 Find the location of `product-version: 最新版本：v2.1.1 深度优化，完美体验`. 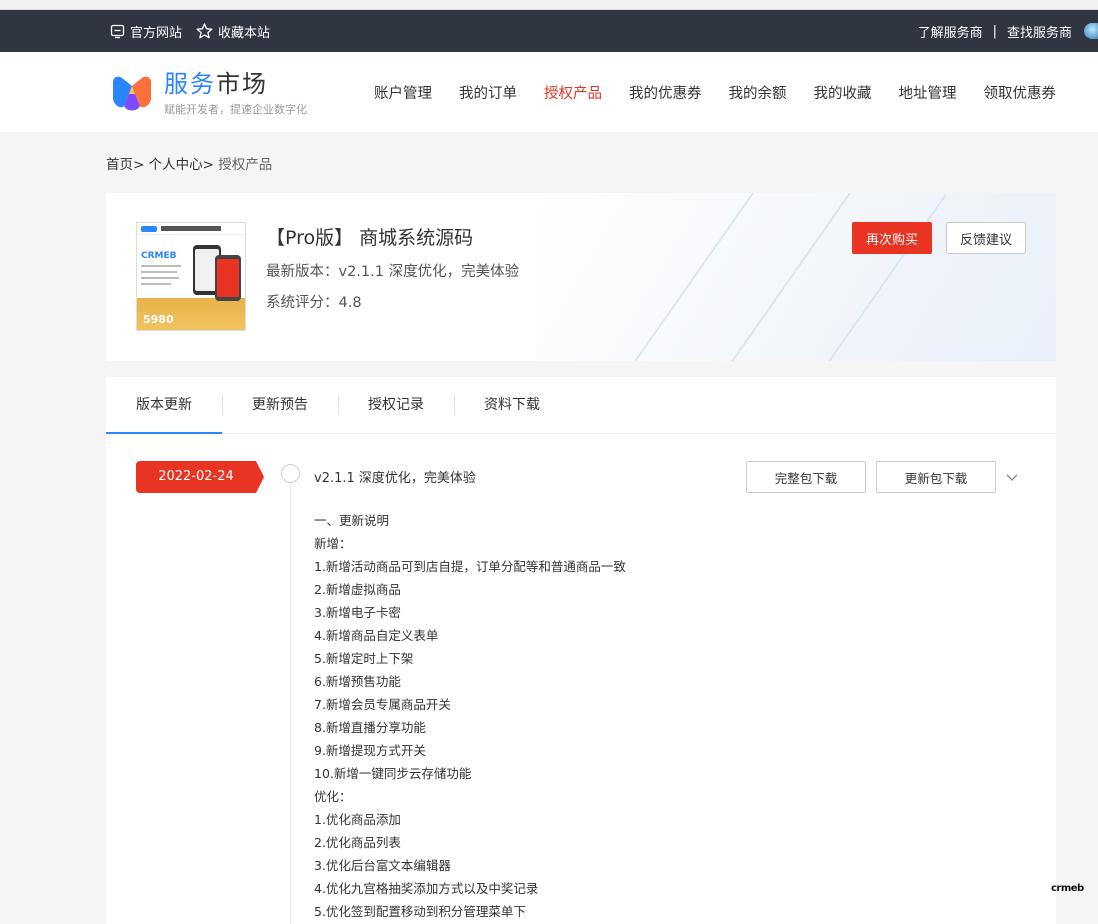

product-version: 最新版本：v2.1.1 深度优化，完美体验 is located at coordinates (393, 272).